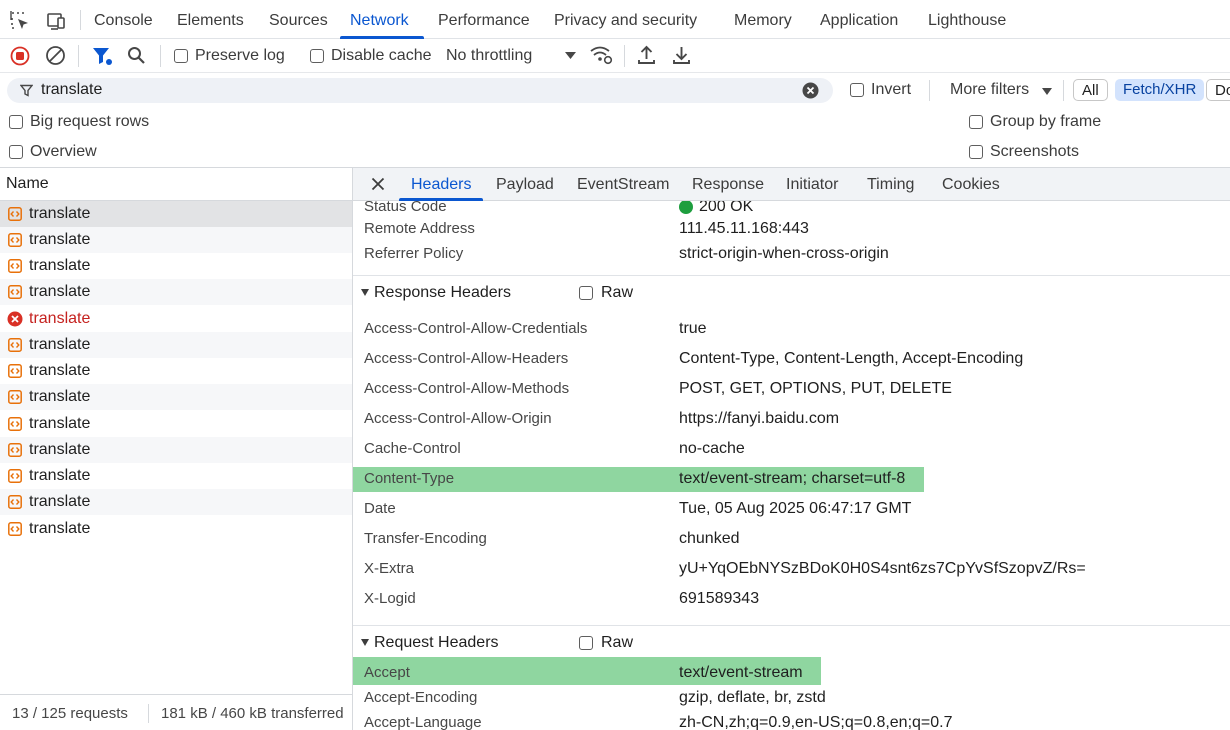  What do you see at coordinates (176, 184) in the screenshot?
I see `name-column-header: Name` at bounding box center [176, 184].